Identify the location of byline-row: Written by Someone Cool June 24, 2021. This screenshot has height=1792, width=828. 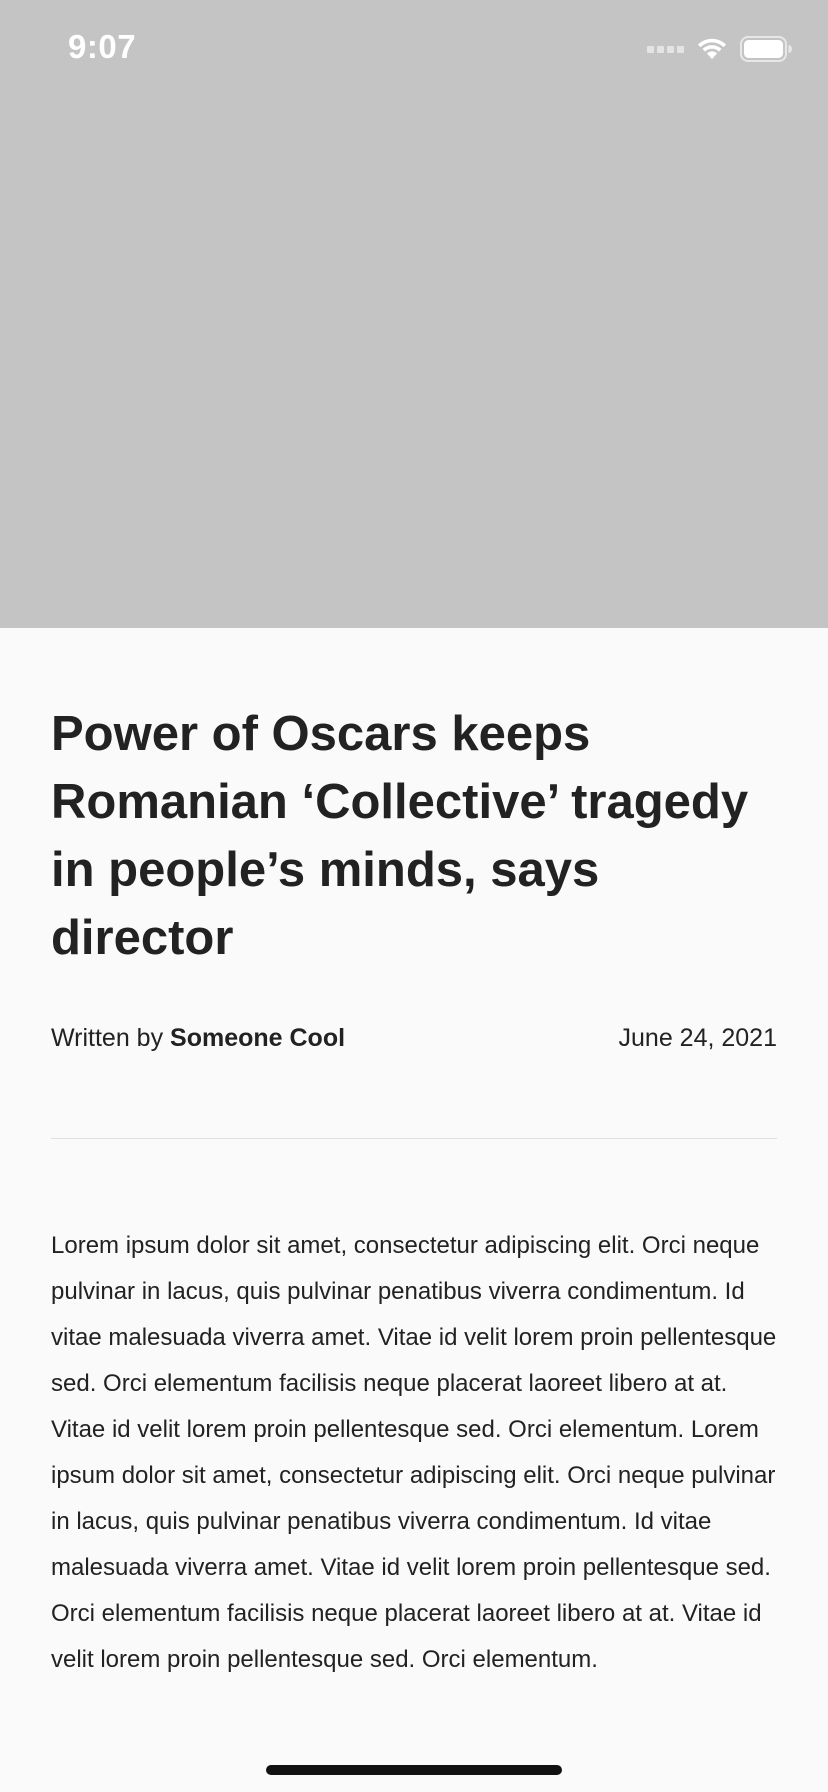
(414, 1038).